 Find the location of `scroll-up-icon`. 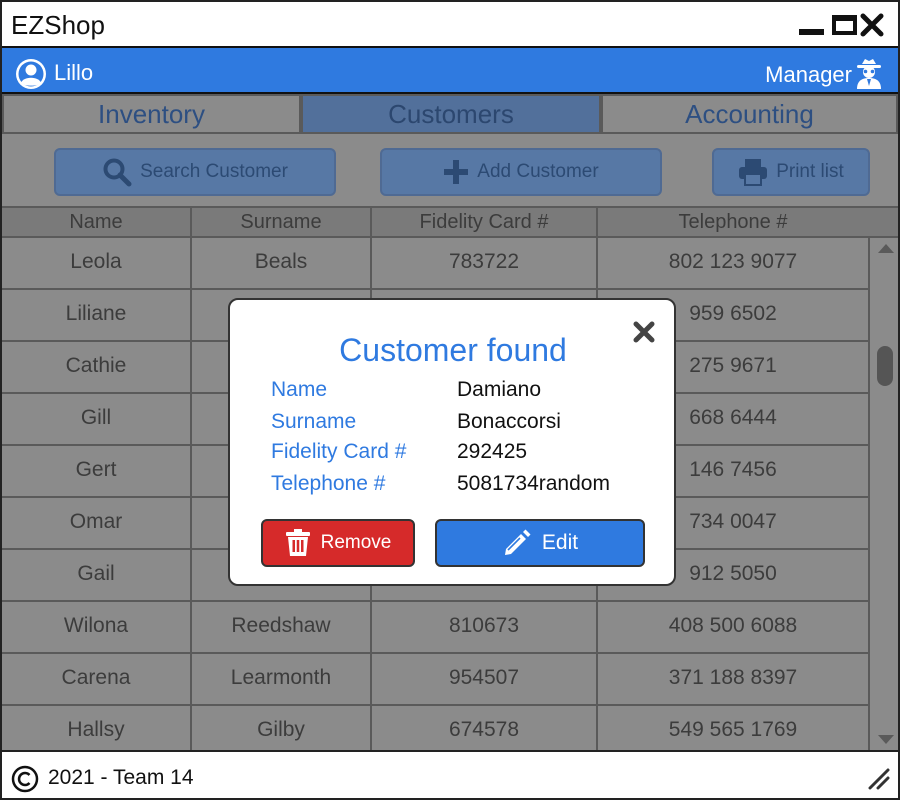

scroll-up-icon is located at coordinates (886, 248).